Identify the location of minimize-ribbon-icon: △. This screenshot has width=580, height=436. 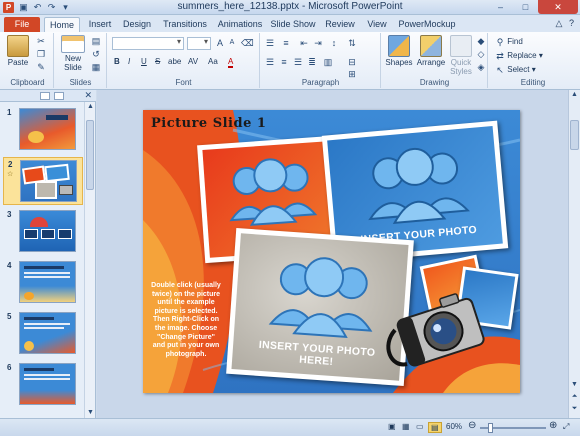
(559, 23).